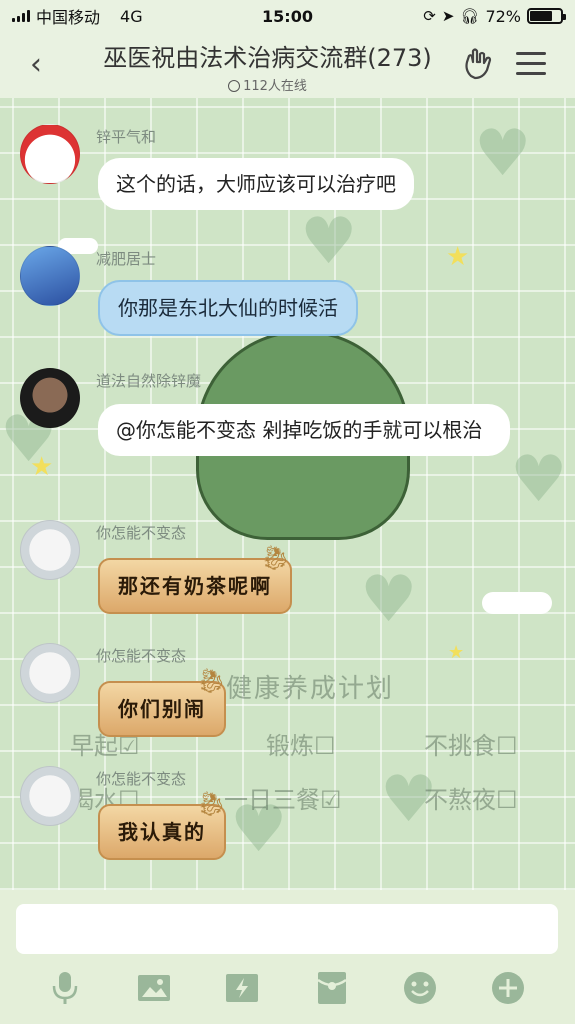 The width and height of the screenshot is (575, 1024). What do you see at coordinates (332, 988) in the screenshot?
I see `redpacket-icon` at bounding box center [332, 988].